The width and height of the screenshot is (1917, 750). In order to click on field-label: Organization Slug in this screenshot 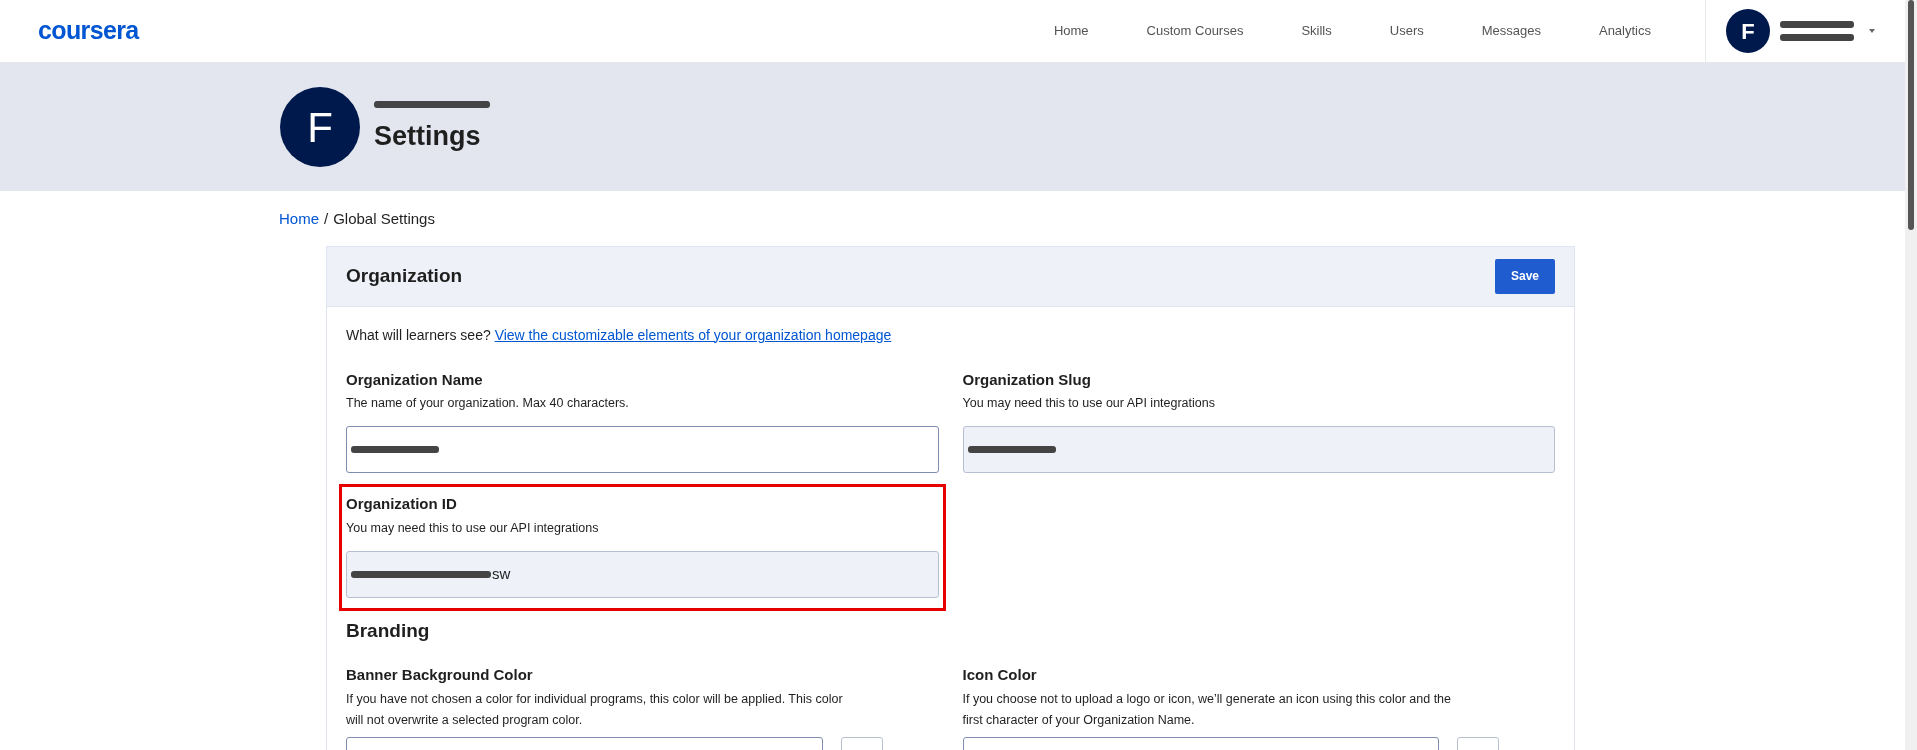, I will do `click(1027, 379)`.